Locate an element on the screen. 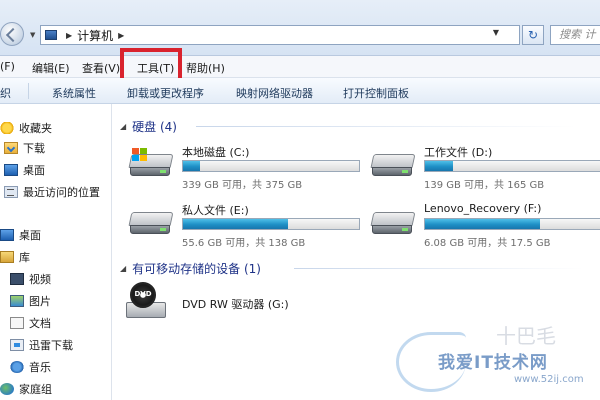 This screenshot has width=600, height=400. drive-free-space: 55.6 GB 可用，共 138 GB is located at coordinates (244, 243).